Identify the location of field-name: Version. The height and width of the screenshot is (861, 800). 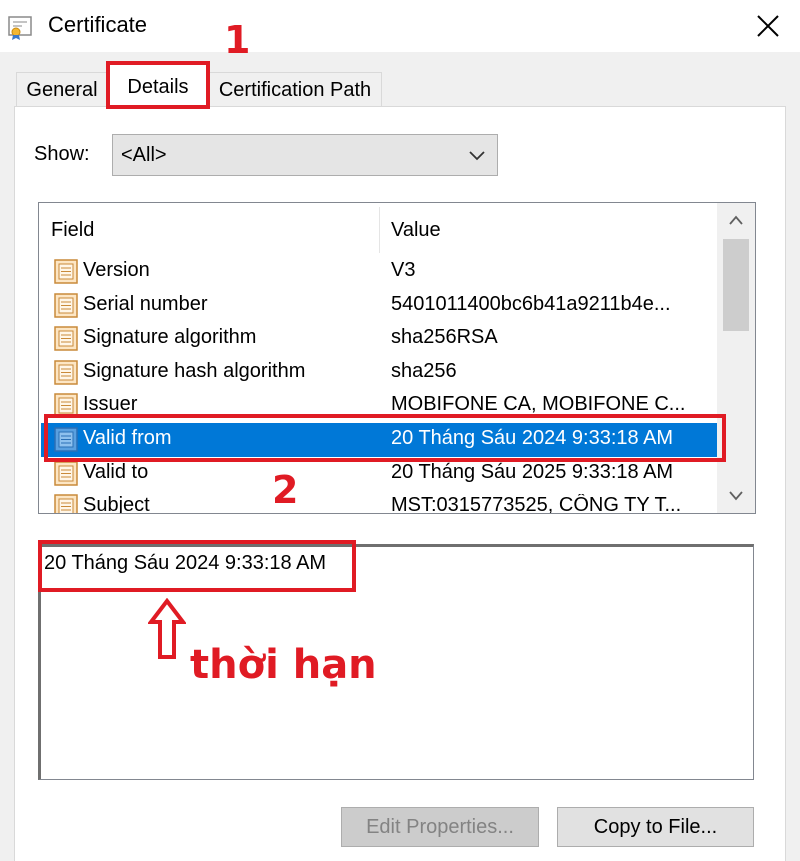
(116, 270).